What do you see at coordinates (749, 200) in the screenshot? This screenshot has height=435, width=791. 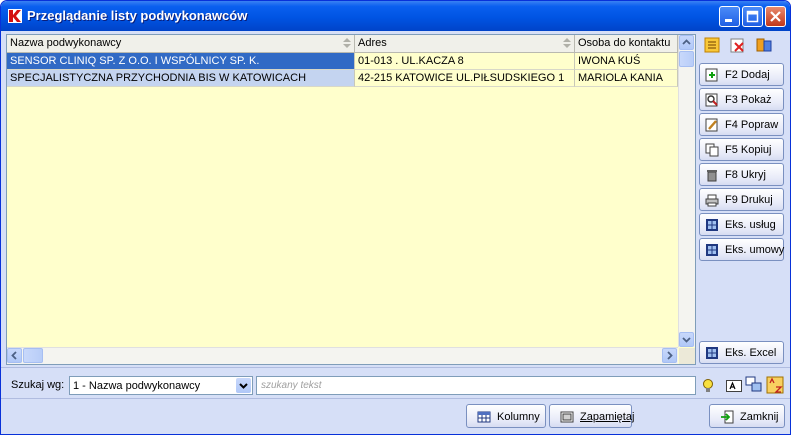 I see `print-button-label: F9 Drukuj` at bounding box center [749, 200].